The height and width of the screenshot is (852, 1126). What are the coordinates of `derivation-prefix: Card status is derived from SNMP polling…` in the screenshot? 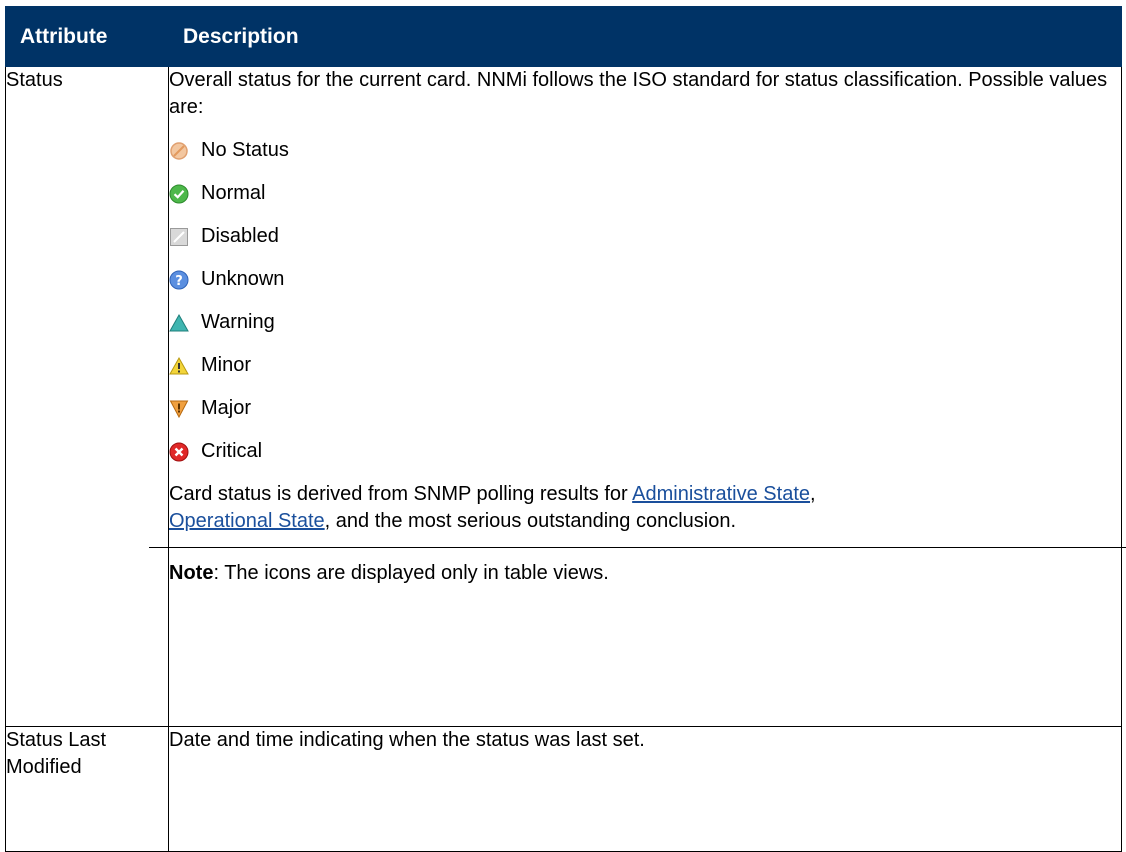 It's located at (401, 494).